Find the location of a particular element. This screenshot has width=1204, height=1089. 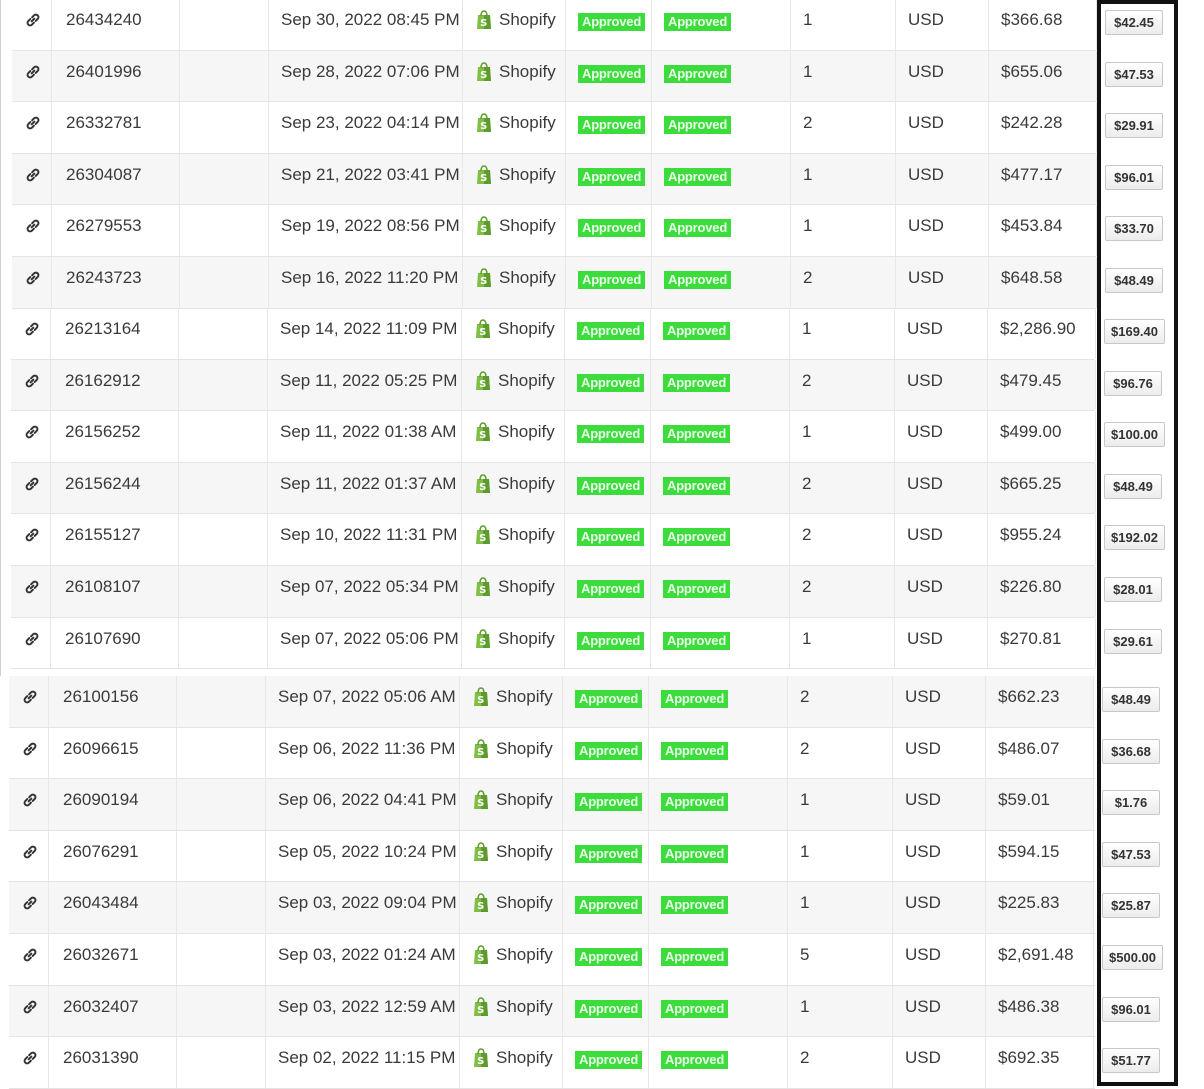

order-total: $486.07 is located at coordinates (1029, 748).